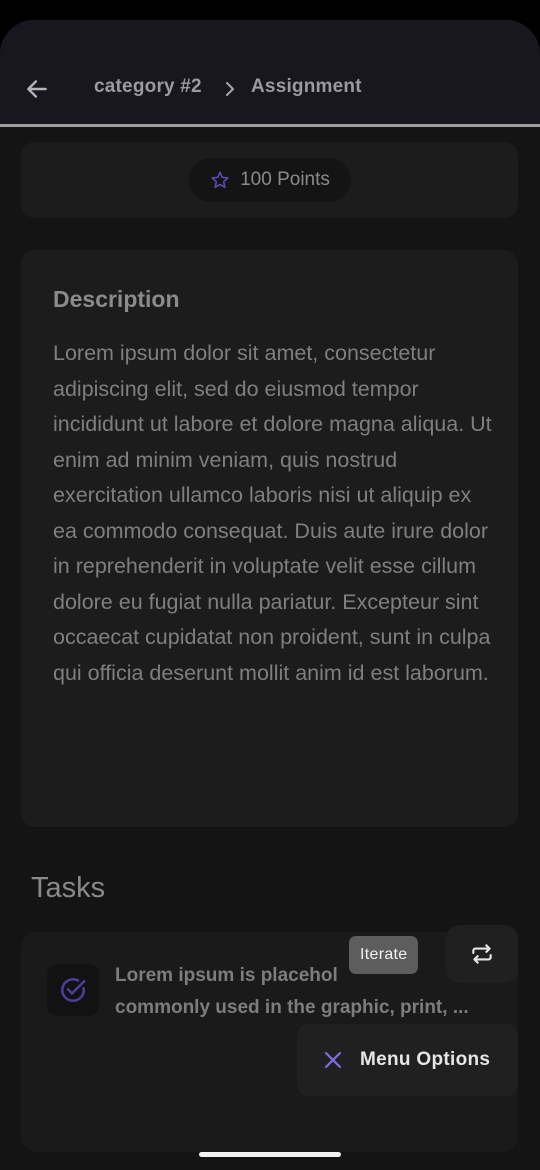 This screenshot has width=540, height=1170. What do you see at coordinates (226, 975) in the screenshot?
I see `task-line-1: Lorem ipsum is placehol` at bounding box center [226, 975].